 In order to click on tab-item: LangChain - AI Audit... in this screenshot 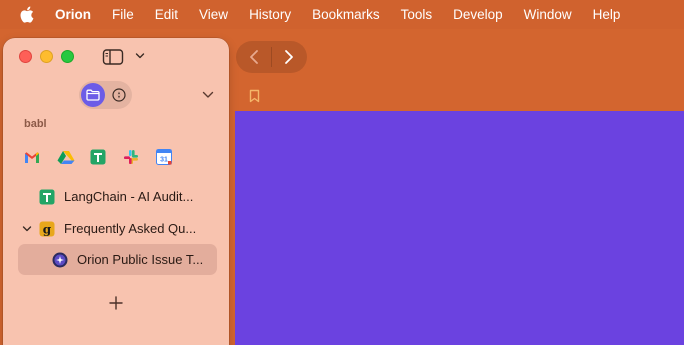, I will do `click(117, 196)`.